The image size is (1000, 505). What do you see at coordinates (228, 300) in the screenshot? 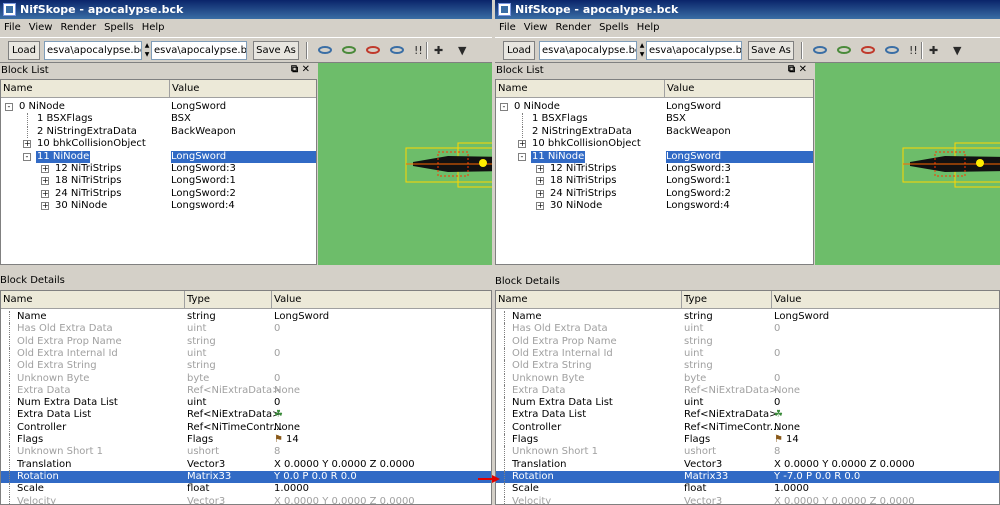
I see `column-header-type: Type` at bounding box center [228, 300].